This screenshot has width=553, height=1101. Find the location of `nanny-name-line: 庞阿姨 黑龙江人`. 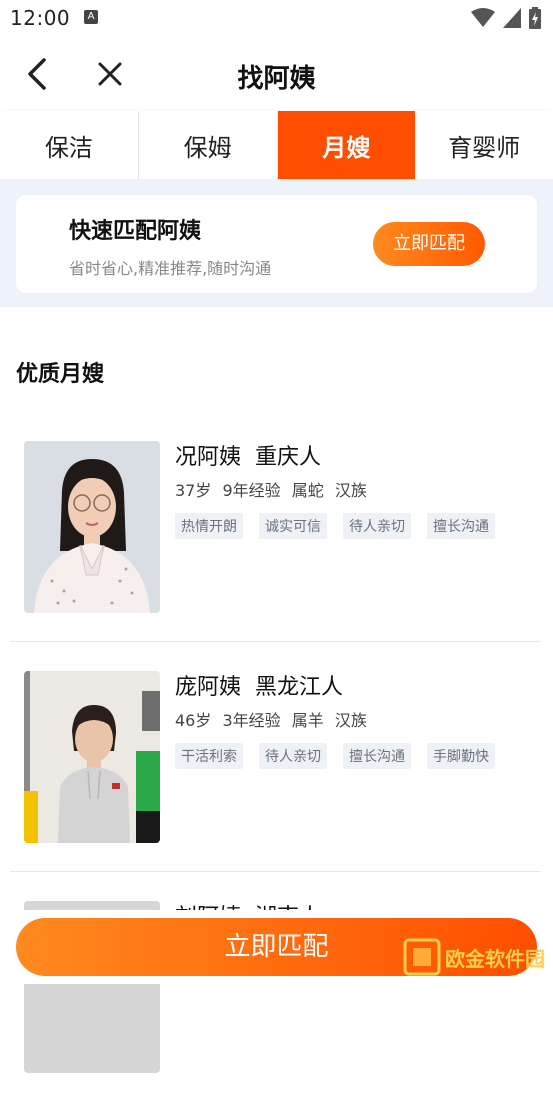

nanny-name-line: 庞阿姨 黑龙江人 is located at coordinates (259, 685).